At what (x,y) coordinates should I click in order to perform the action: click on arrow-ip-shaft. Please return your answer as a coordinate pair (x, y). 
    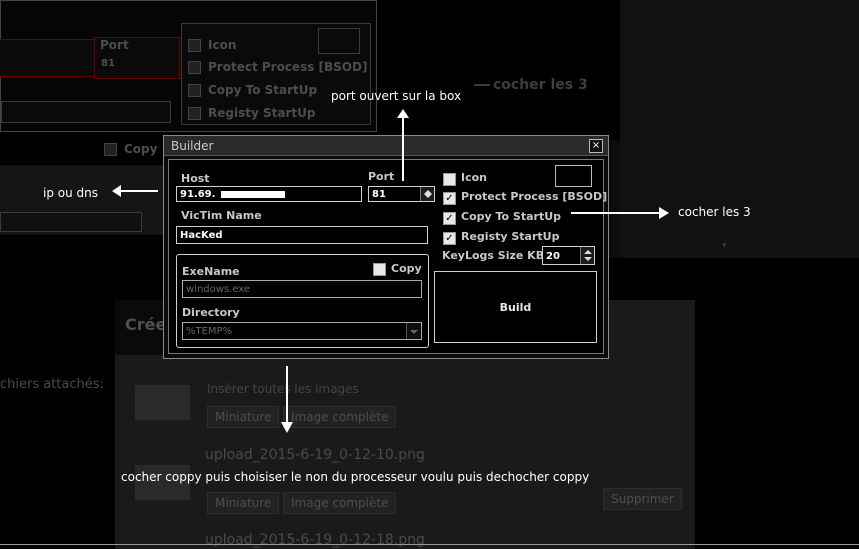
    Looking at the image, I should click on (139, 191).